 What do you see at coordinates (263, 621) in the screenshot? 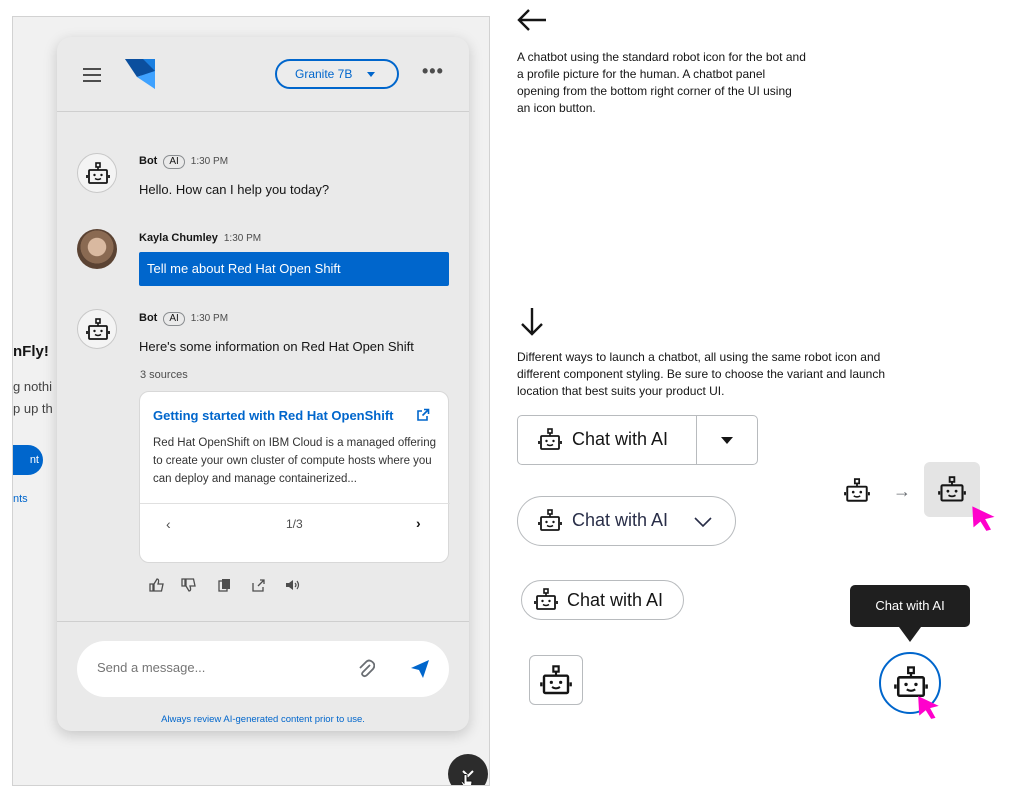
I see `composer-divider` at bounding box center [263, 621].